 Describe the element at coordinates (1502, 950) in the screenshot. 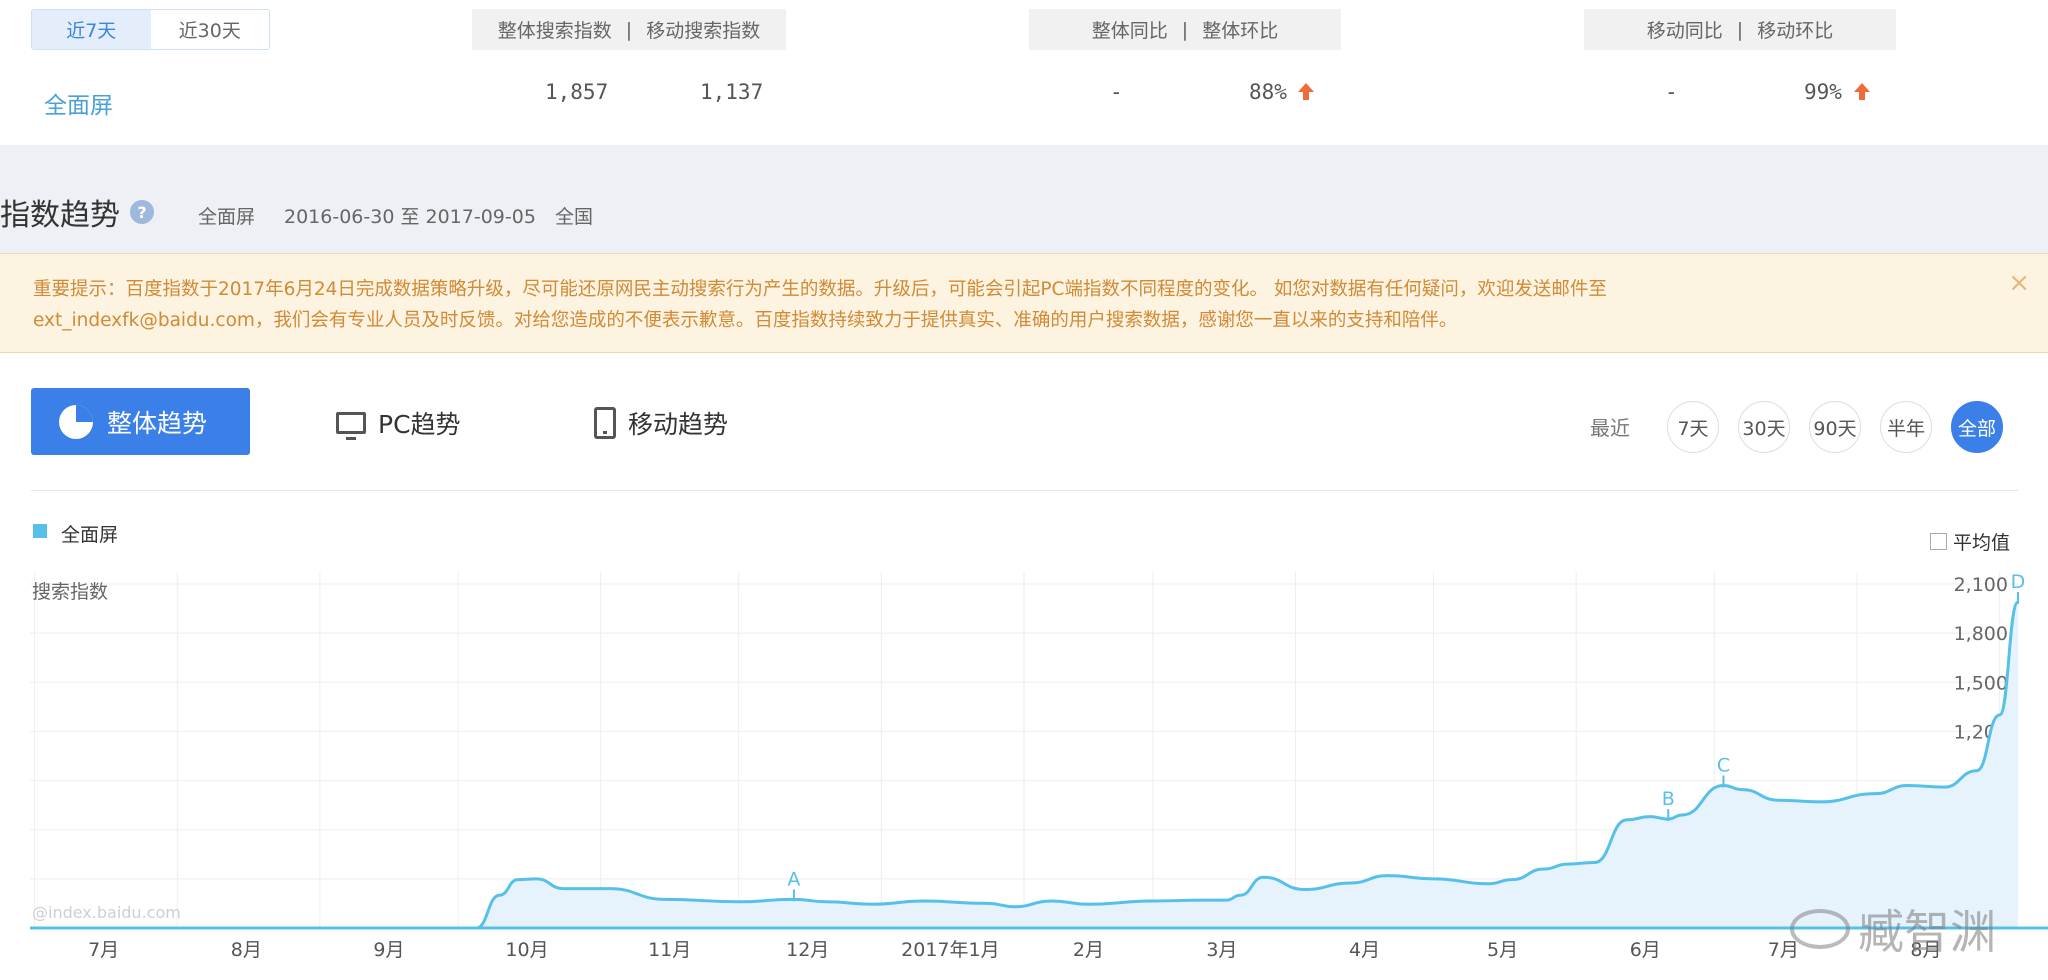

I see `x-tick-label: 5月` at that location.